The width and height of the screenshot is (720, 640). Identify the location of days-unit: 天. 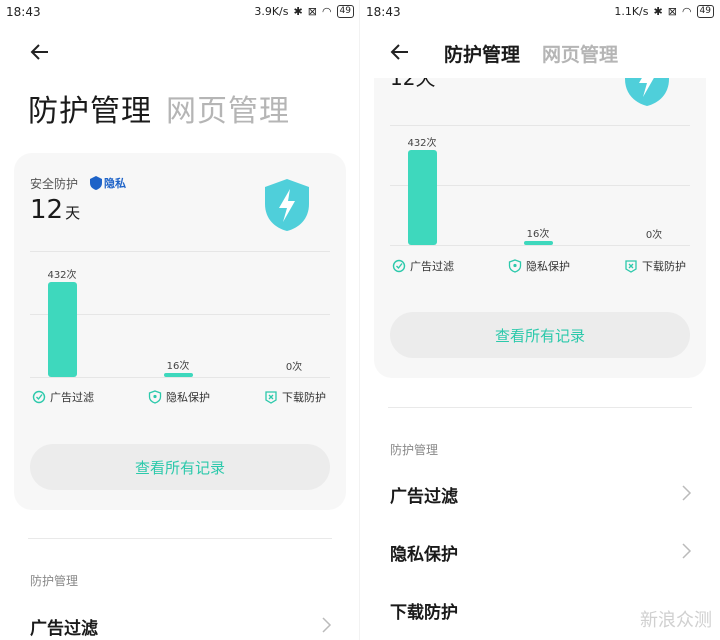
(73, 213).